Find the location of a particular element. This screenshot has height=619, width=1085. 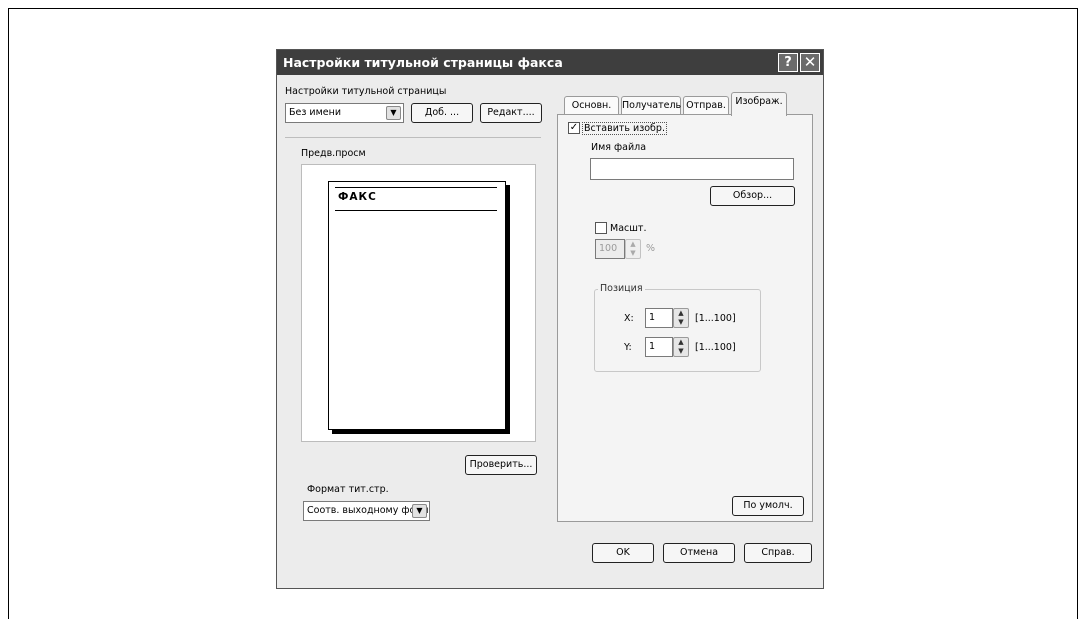

x-stepper: ▲ ▼ is located at coordinates (681, 318).